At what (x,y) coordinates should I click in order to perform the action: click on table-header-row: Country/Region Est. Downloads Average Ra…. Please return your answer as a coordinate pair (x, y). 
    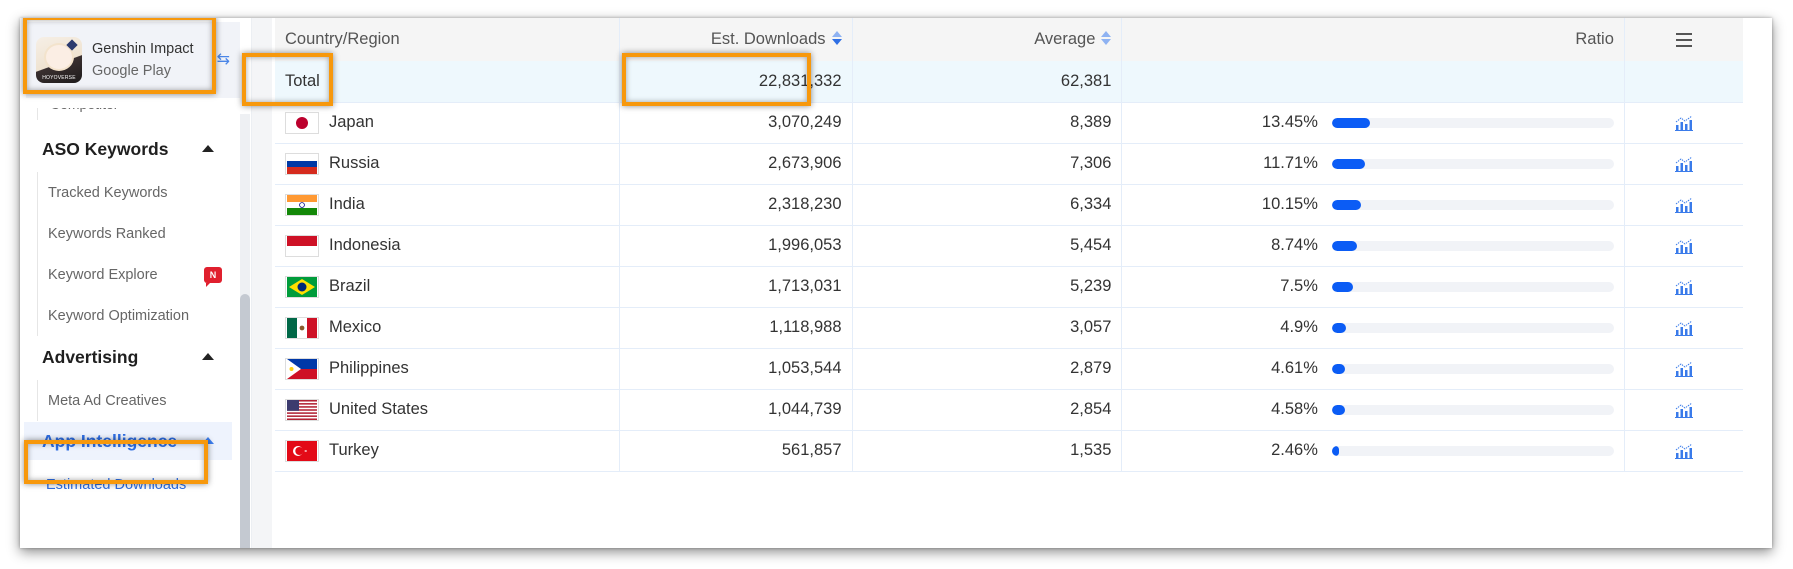
    Looking at the image, I should click on (1009, 39).